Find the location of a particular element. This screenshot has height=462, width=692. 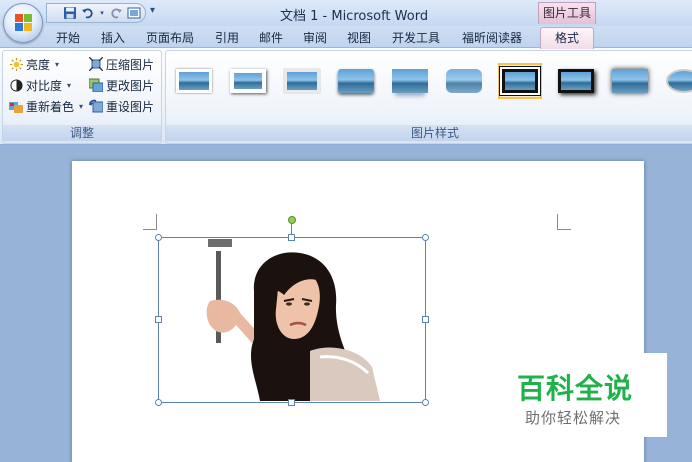

save-icon is located at coordinates (70, 13).